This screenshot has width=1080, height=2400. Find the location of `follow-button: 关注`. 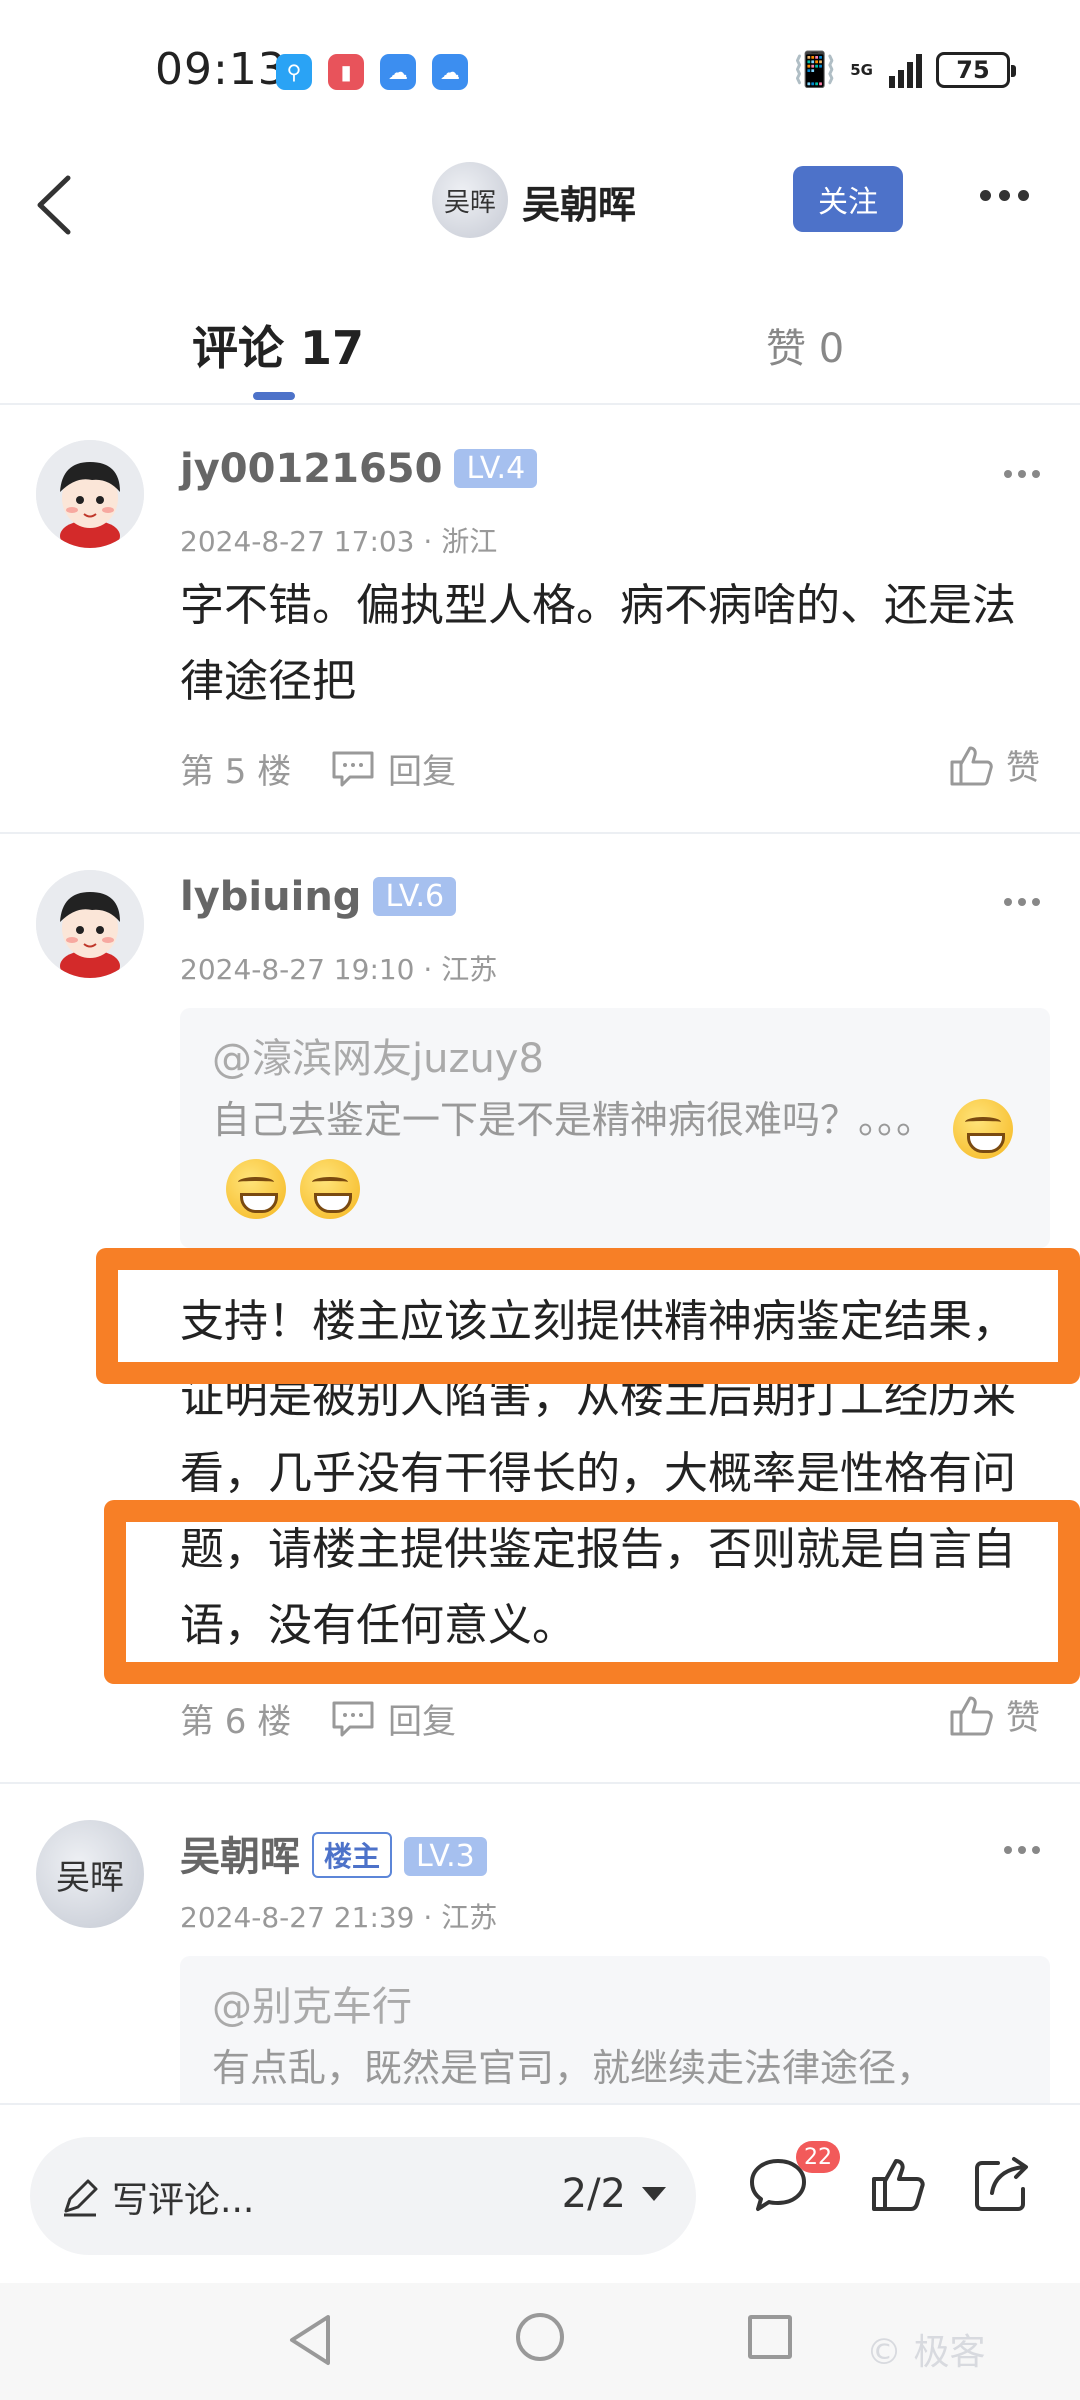

follow-button: 关注 is located at coordinates (848, 199).